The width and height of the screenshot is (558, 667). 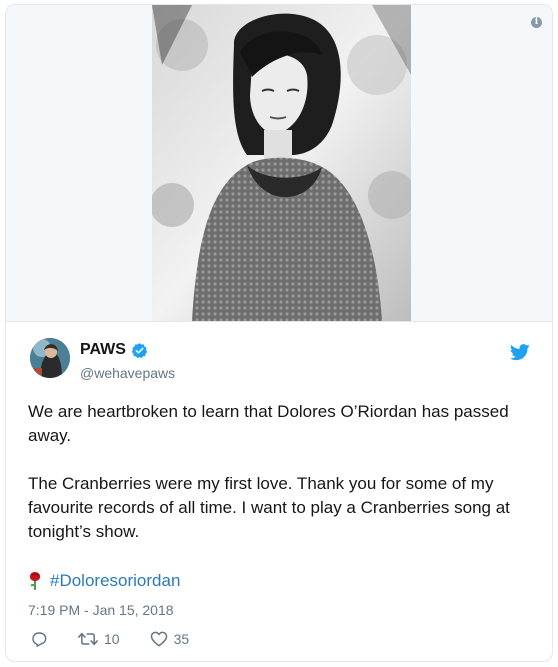 What do you see at coordinates (35, 581) in the screenshot?
I see `rose-icon` at bounding box center [35, 581].